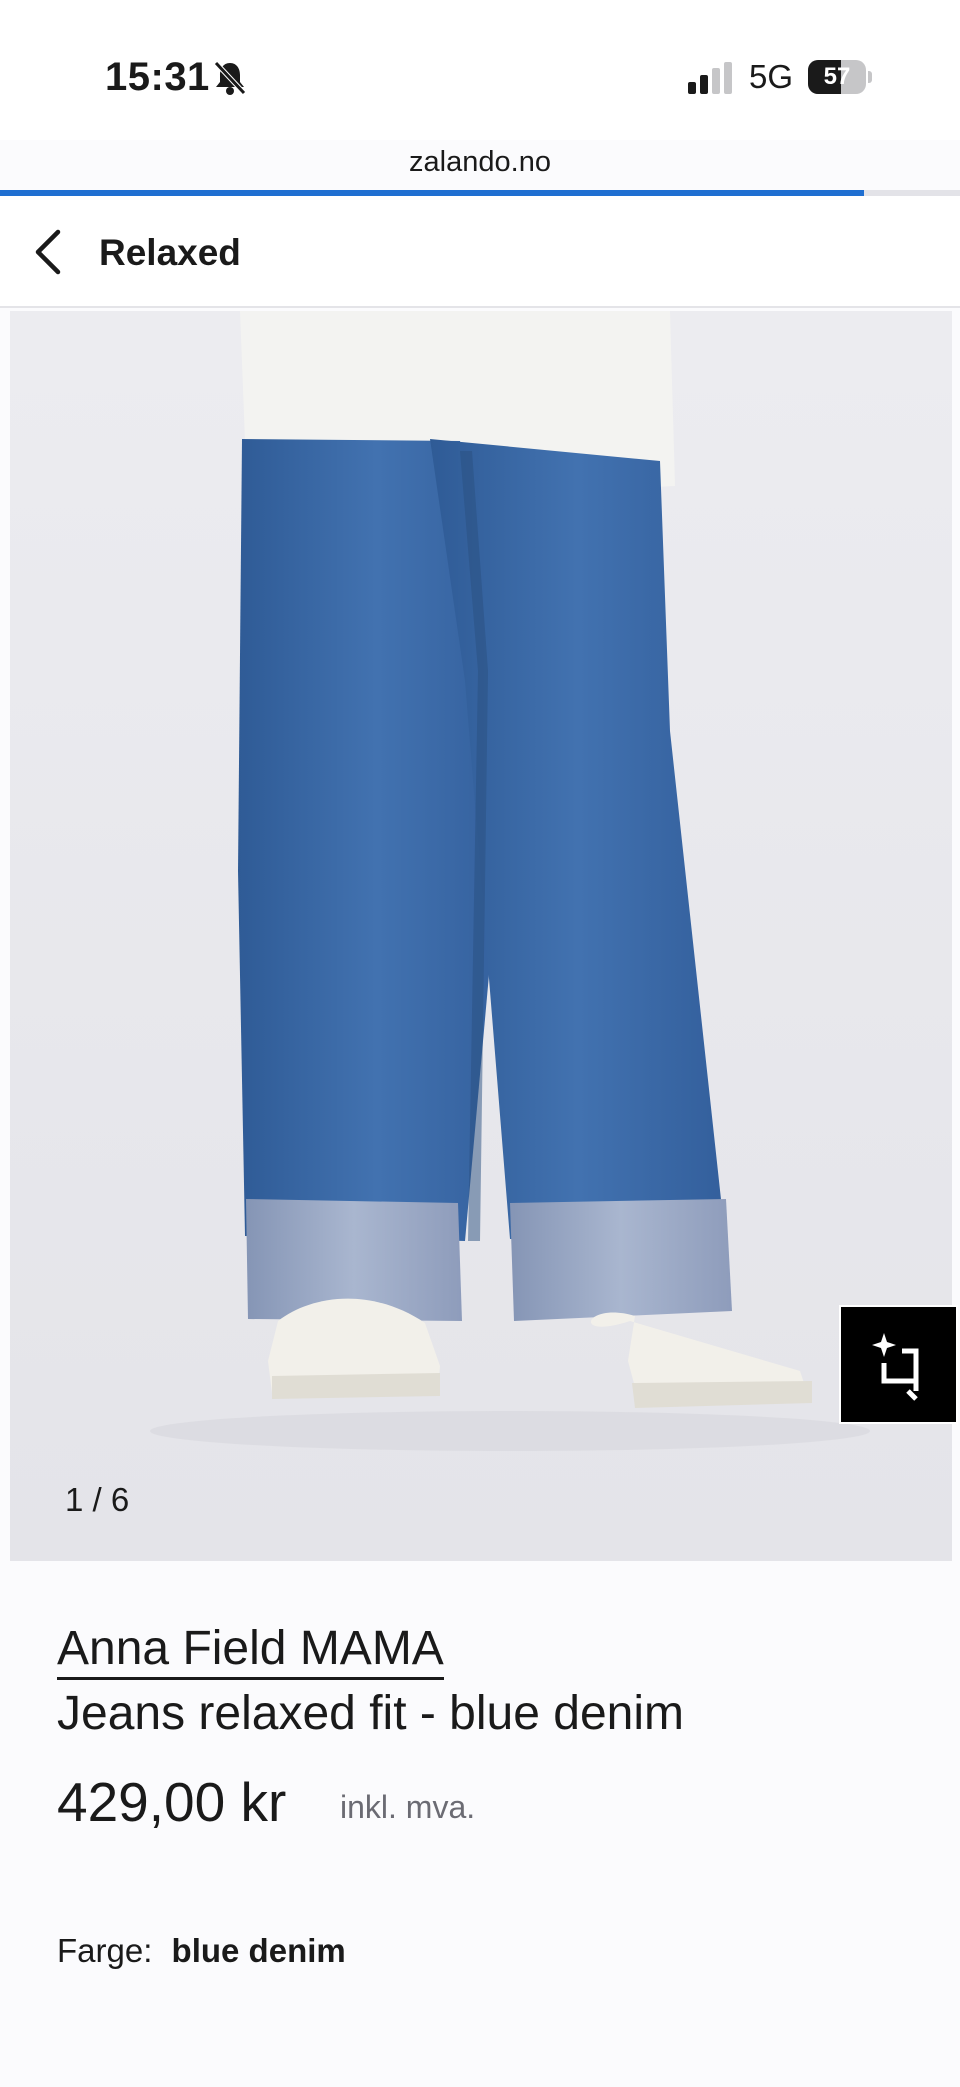  I want to click on product-price: 429,00 kr, so click(172, 1802).